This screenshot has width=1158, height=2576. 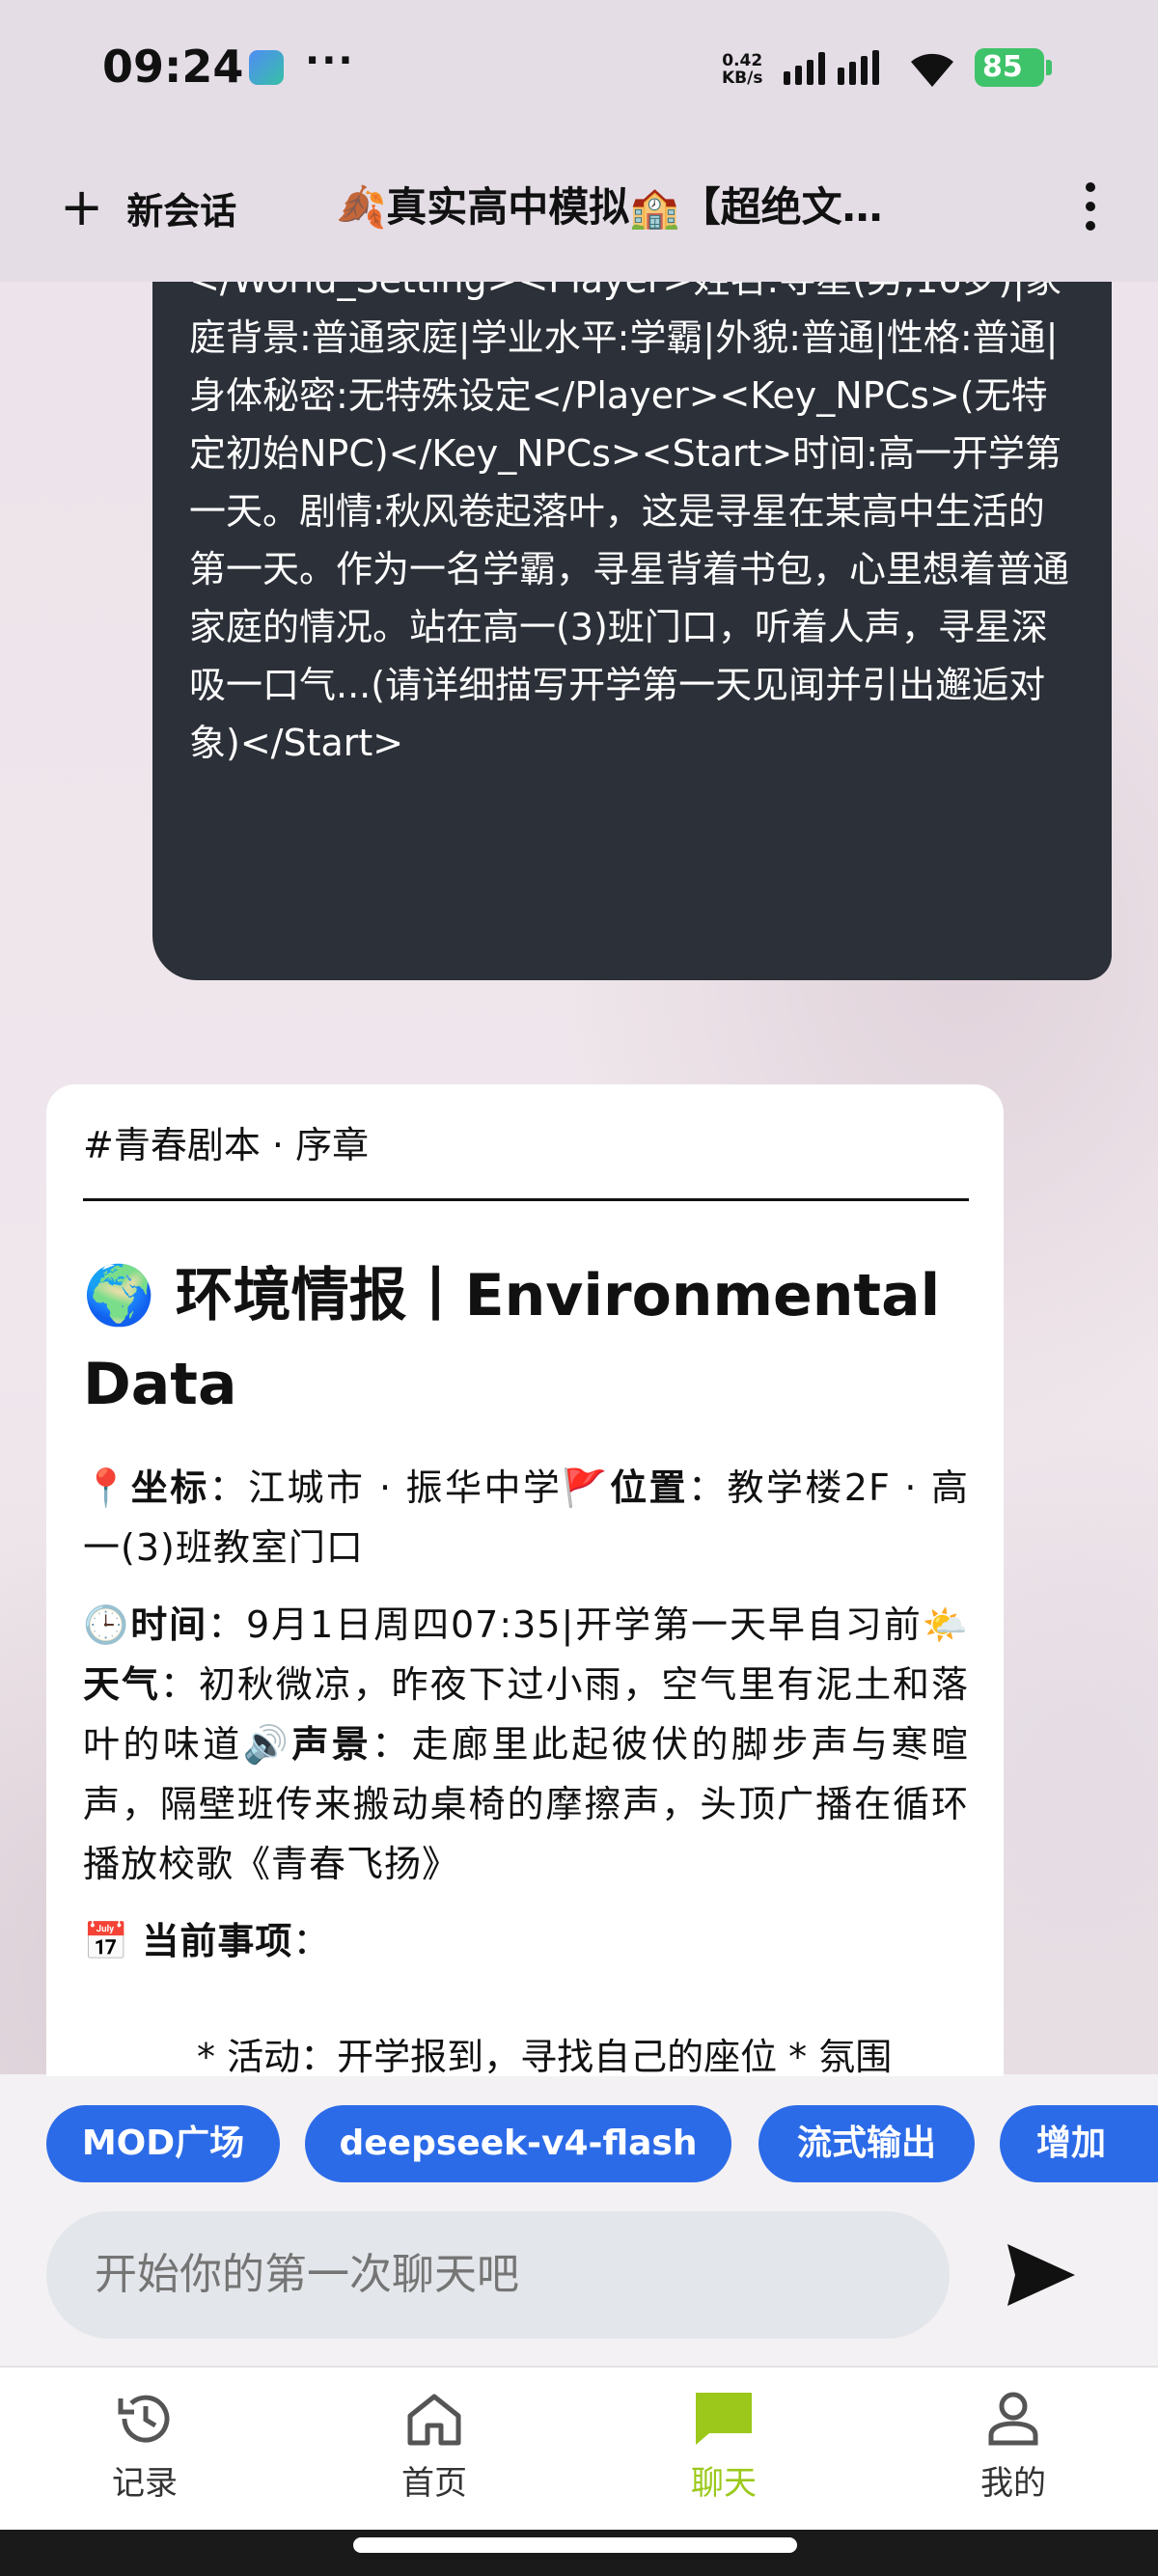 I want to click on wifi-icon, so click(x=932, y=70).